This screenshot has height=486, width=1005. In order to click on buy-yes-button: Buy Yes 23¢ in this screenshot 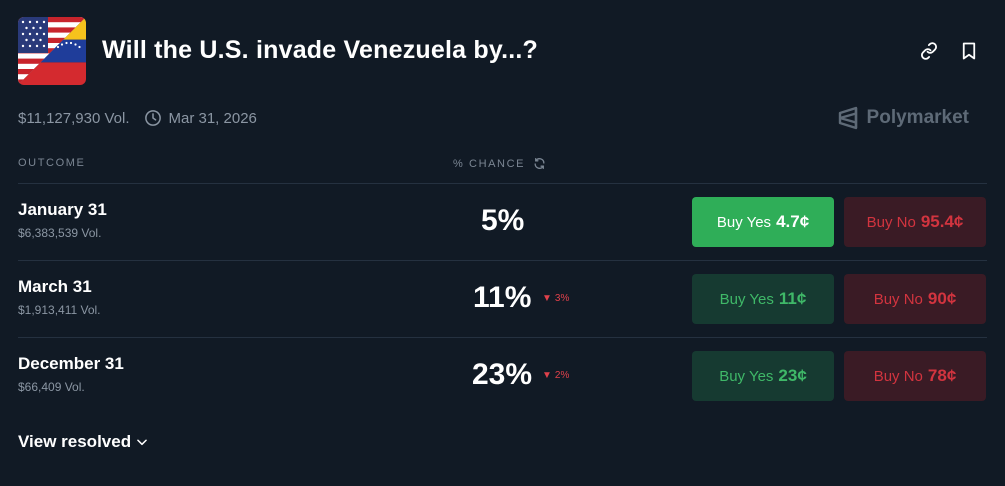, I will do `click(763, 376)`.